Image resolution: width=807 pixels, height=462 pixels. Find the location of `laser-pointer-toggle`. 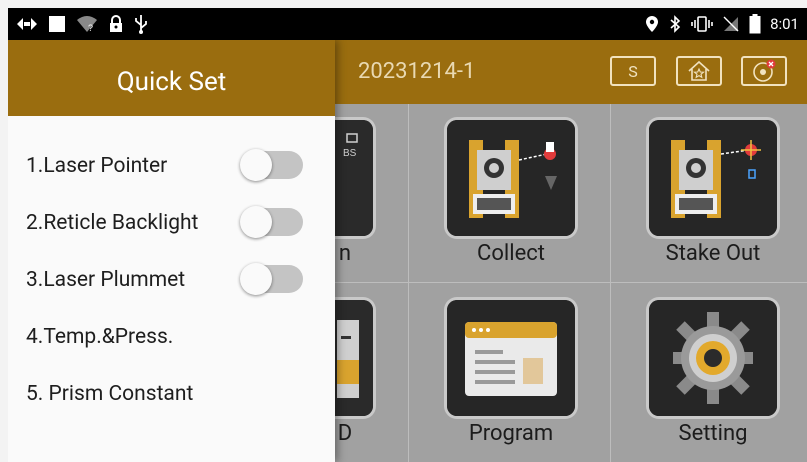

laser-pointer-toggle is located at coordinates (271, 165).